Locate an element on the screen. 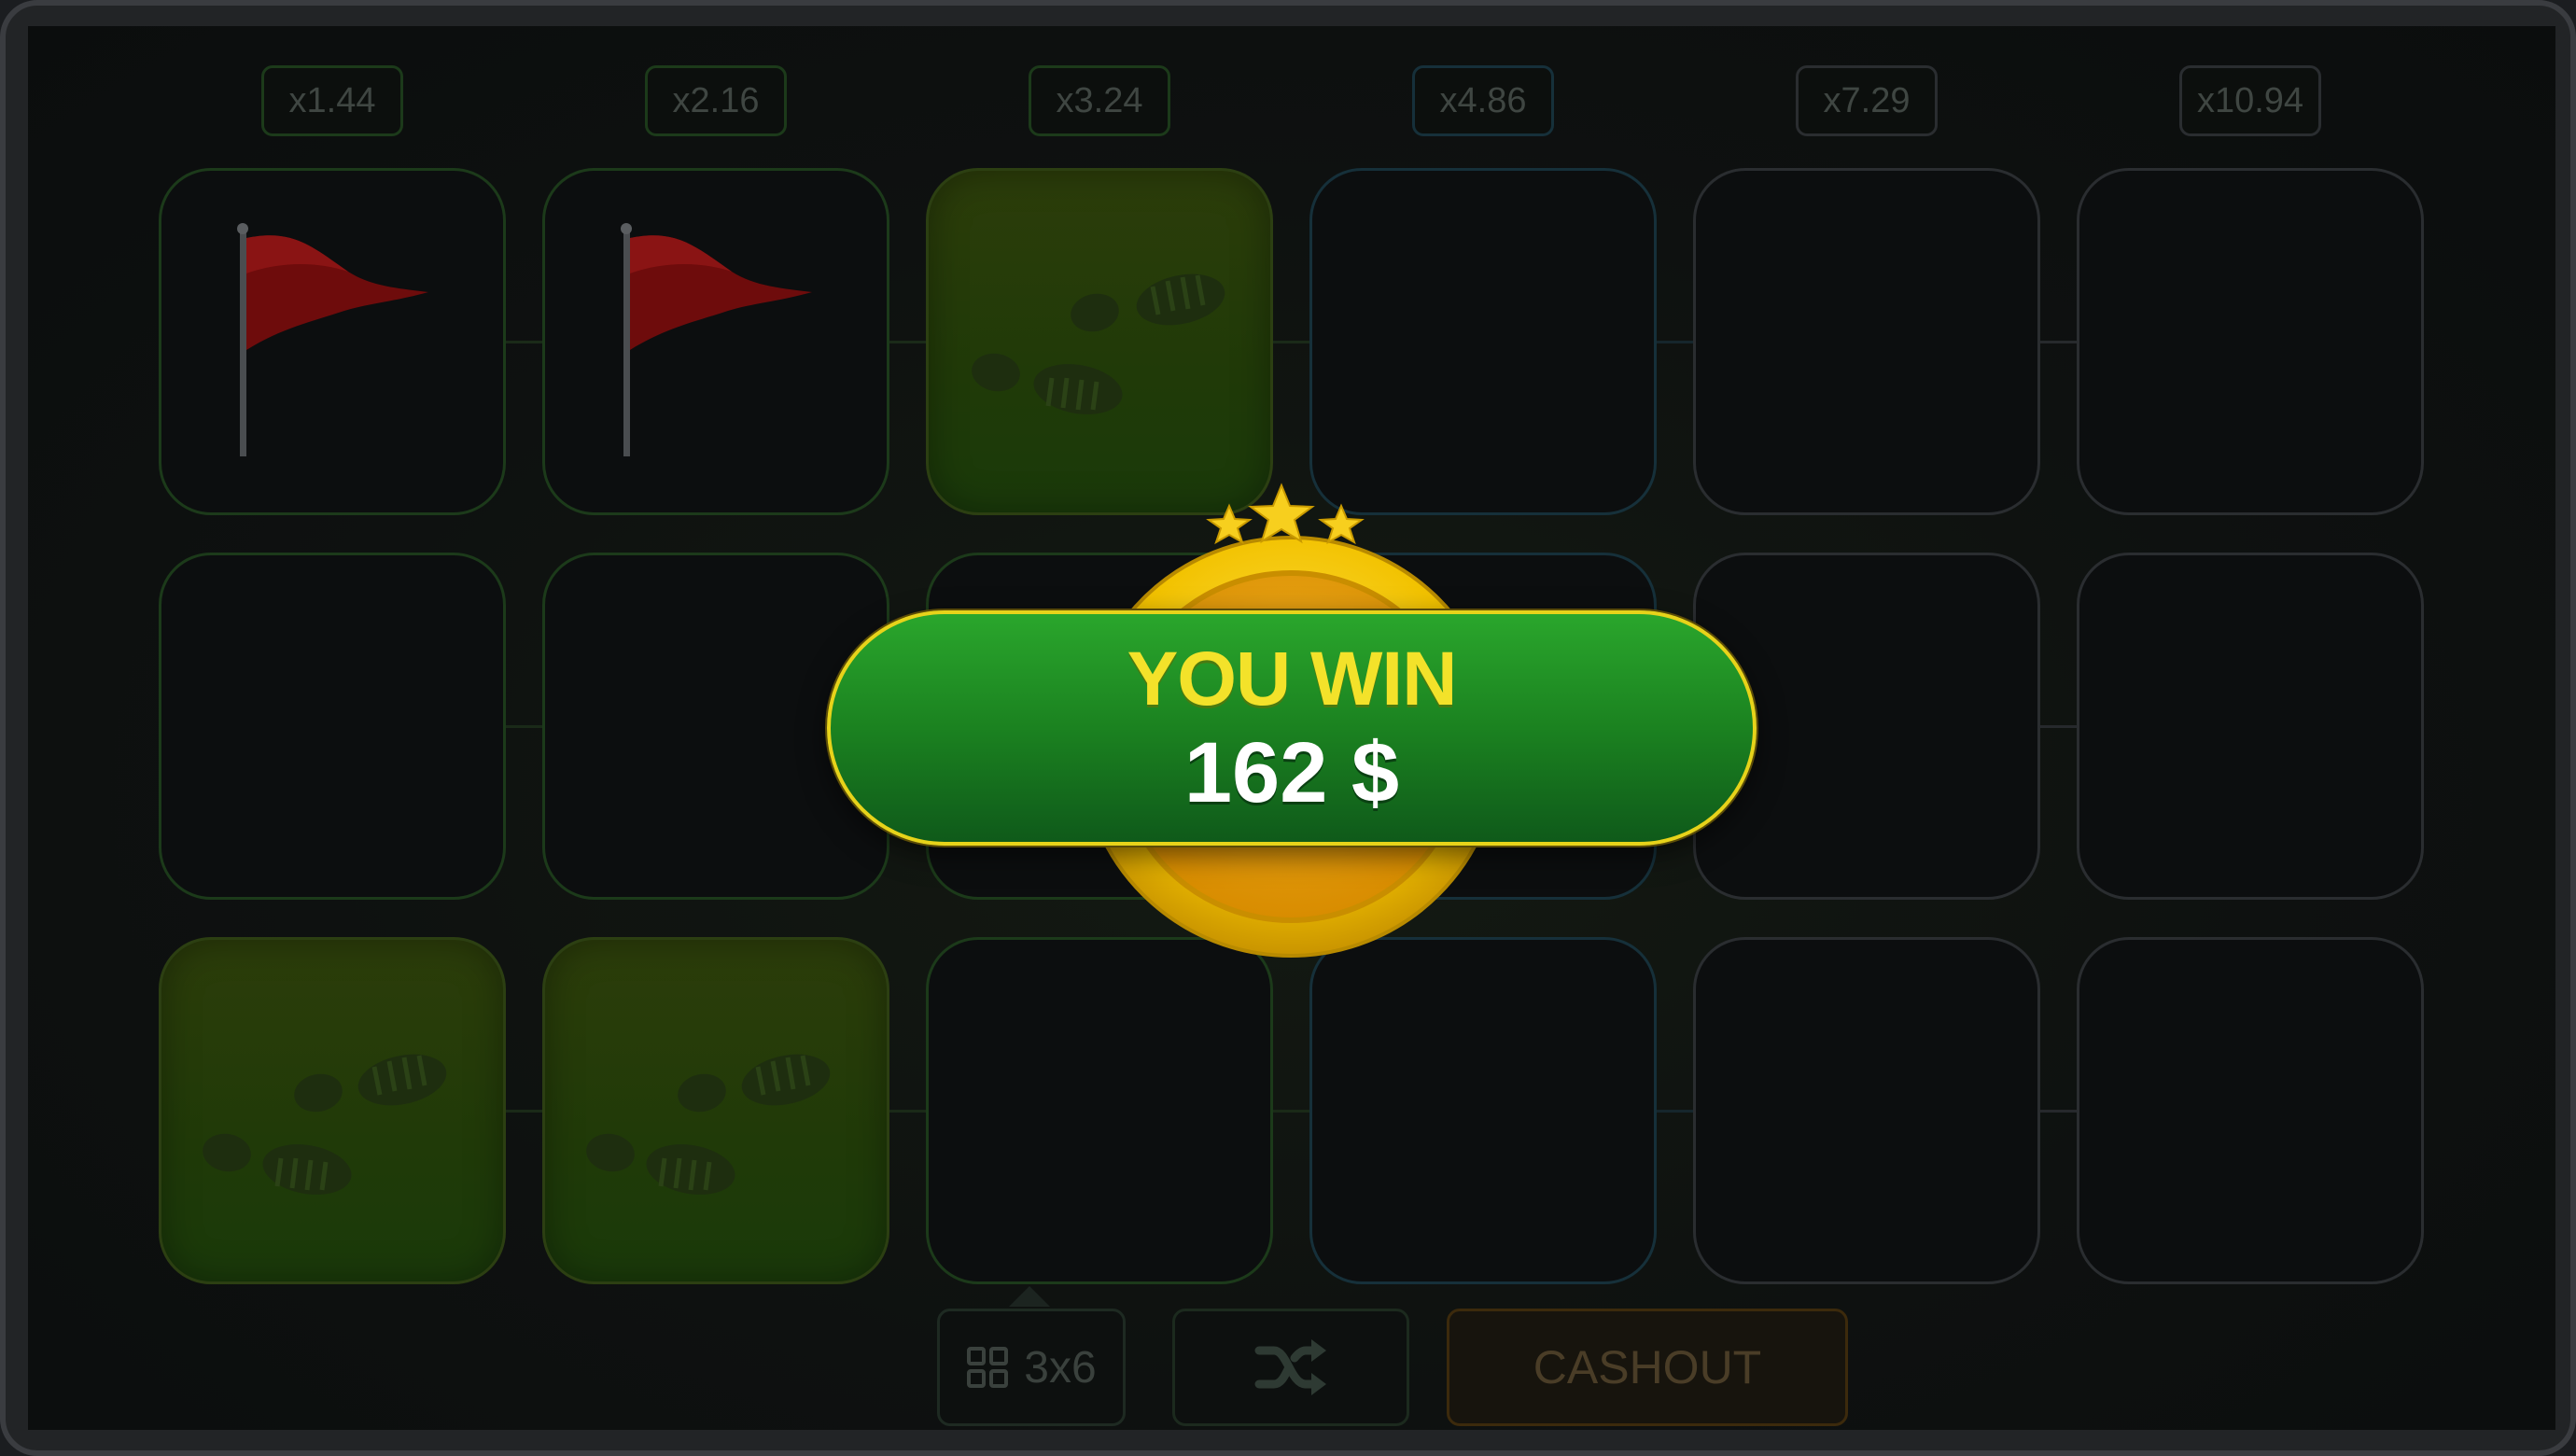 This screenshot has height=1456, width=2576. win-banner: YOU WIN 162 $ is located at coordinates (1292, 728).